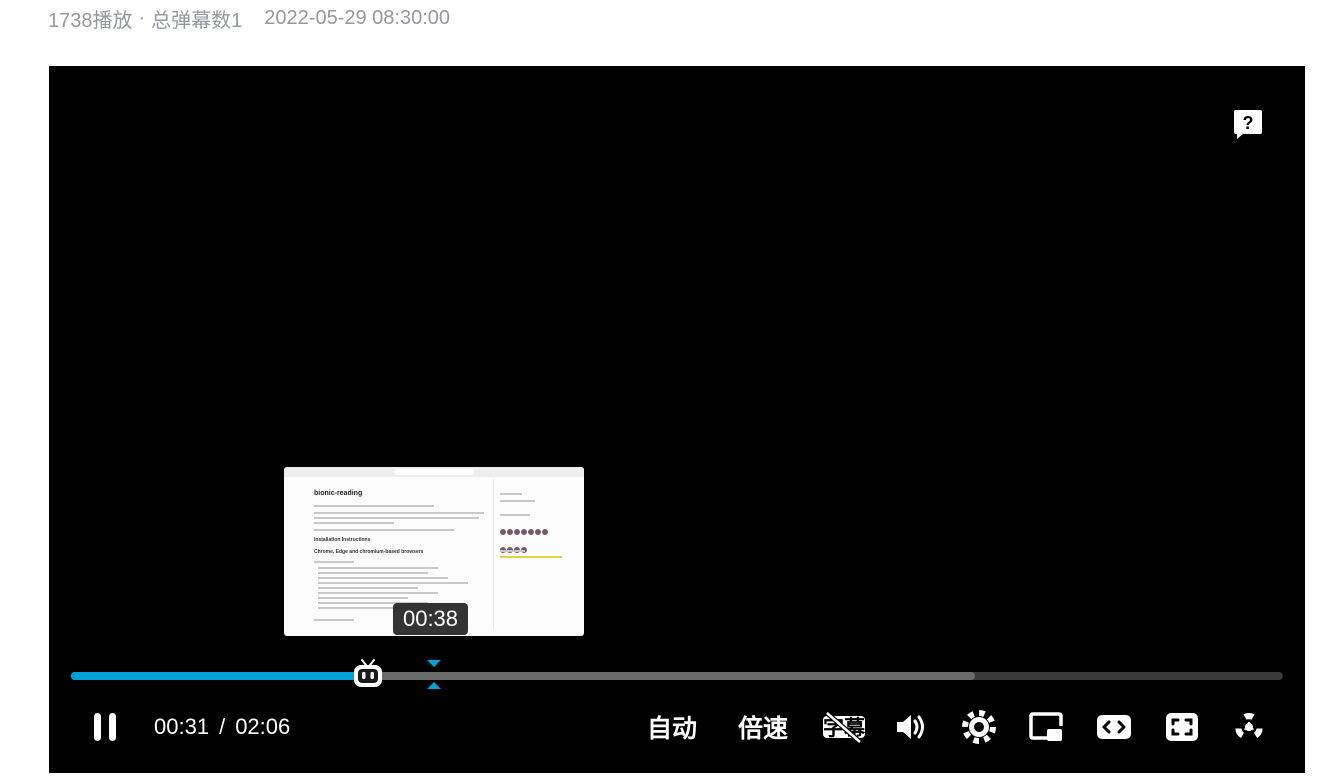 The image size is (1327, 780). Describe the element at coordinates (493, 554) in the screenshot. I see `preview-sidebar-divider` at that location.